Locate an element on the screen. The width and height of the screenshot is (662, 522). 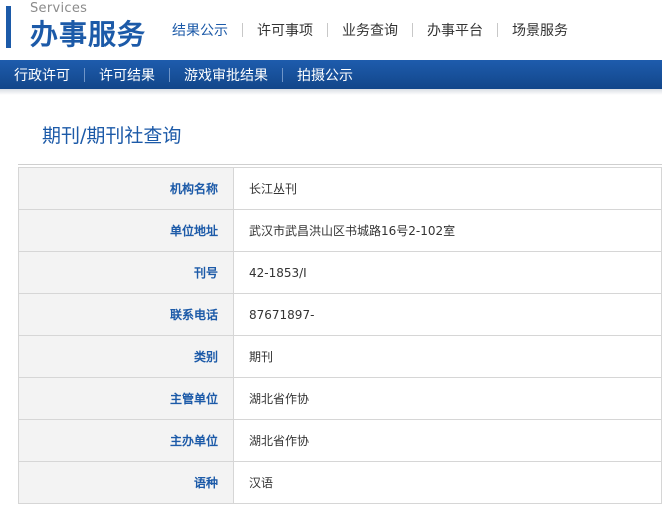
top-nav-item-query: 业务查询 is located at coordinates (370, 30).